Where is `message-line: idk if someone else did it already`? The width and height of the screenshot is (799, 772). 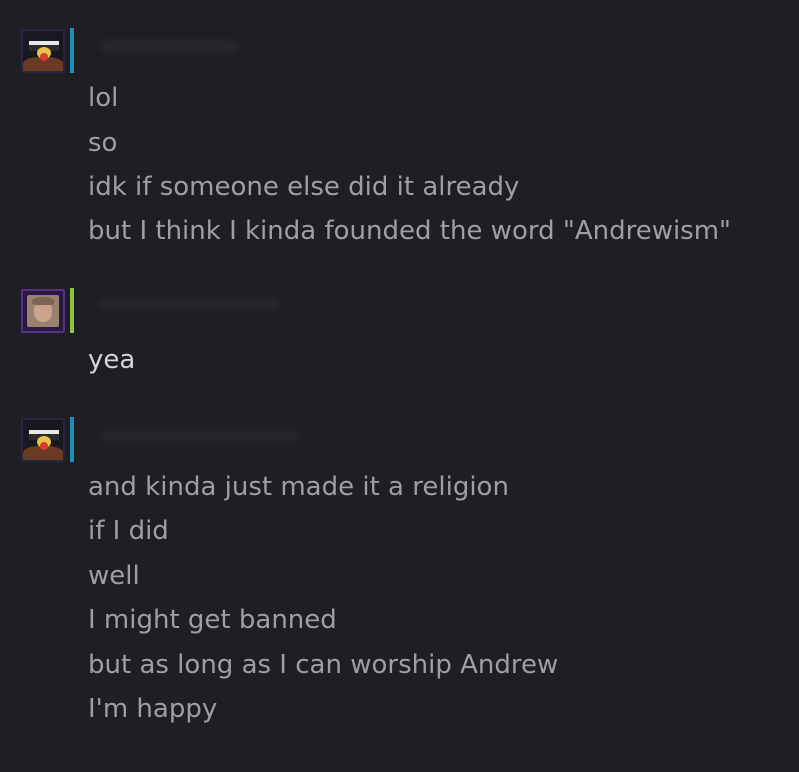
message-line: idk if someone else did it already is located at coordinates (304, 187).